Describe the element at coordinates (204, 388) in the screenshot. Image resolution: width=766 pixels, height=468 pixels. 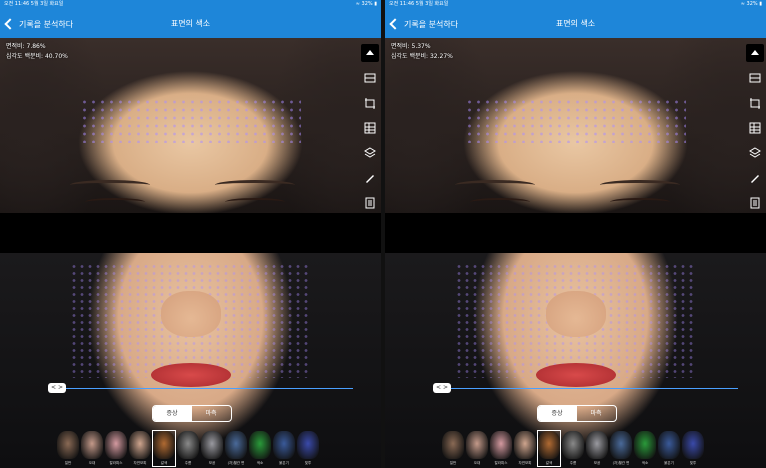
I see `slider-track` at that location.